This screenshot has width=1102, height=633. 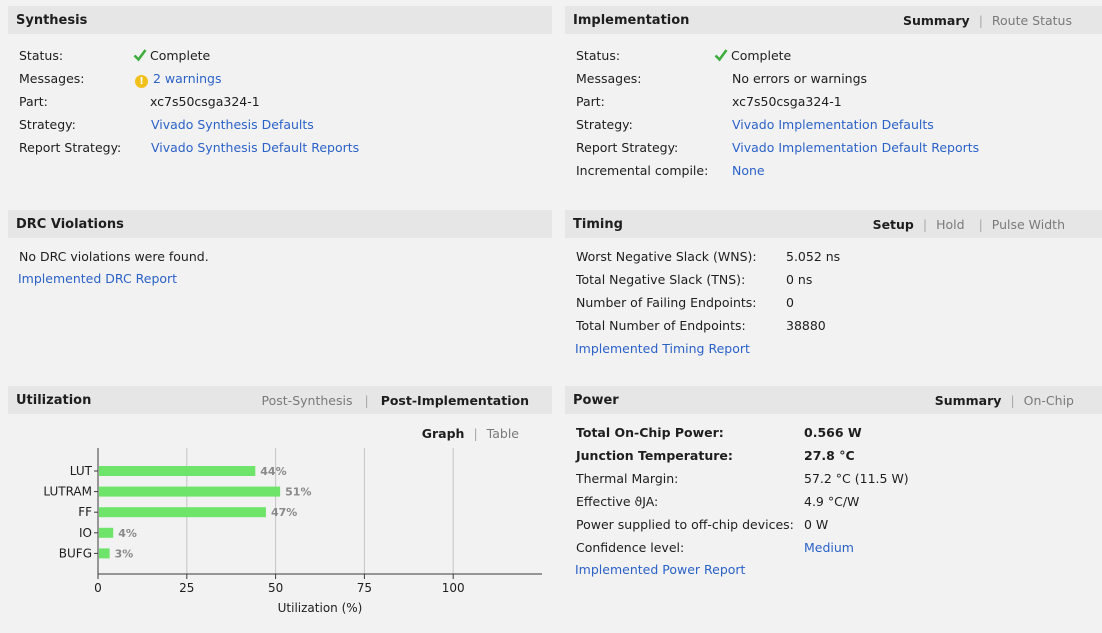 I want to click on tns-value: 0 ns, so click(x=799, y=279).